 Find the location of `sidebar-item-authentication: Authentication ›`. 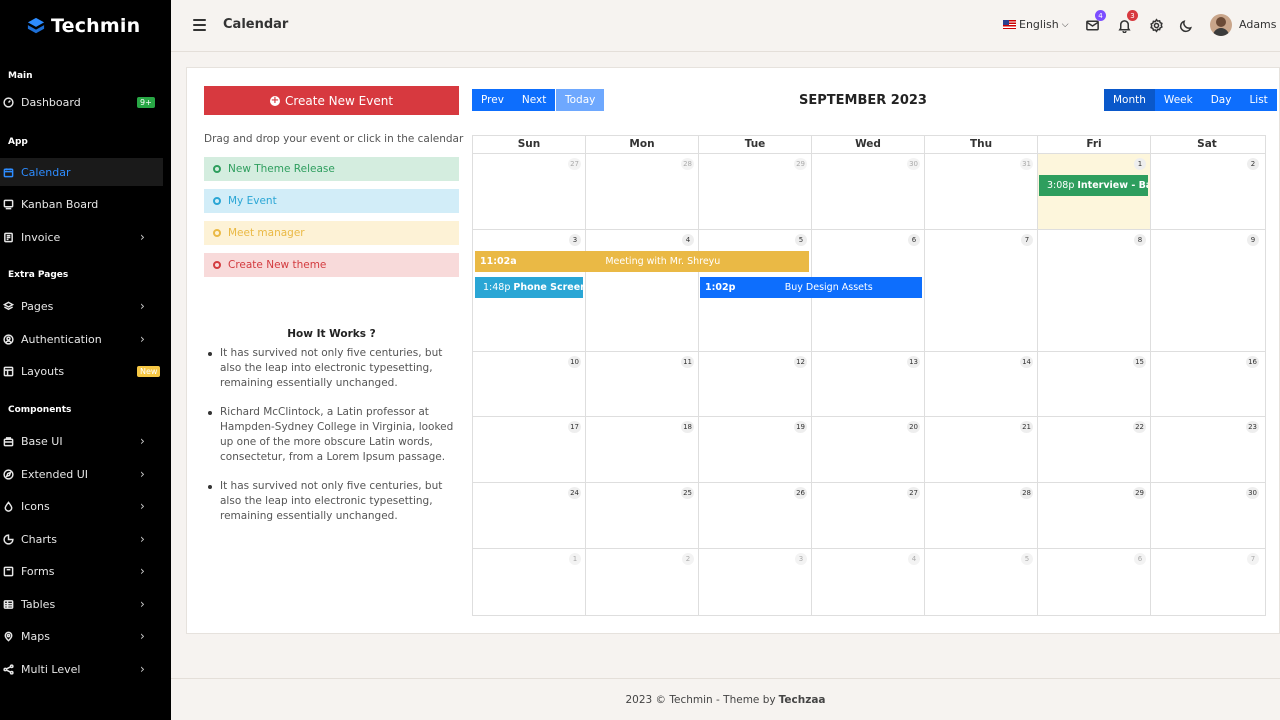

sidebar-item-authentication: Authentication › is located at coordinates (81, 339).